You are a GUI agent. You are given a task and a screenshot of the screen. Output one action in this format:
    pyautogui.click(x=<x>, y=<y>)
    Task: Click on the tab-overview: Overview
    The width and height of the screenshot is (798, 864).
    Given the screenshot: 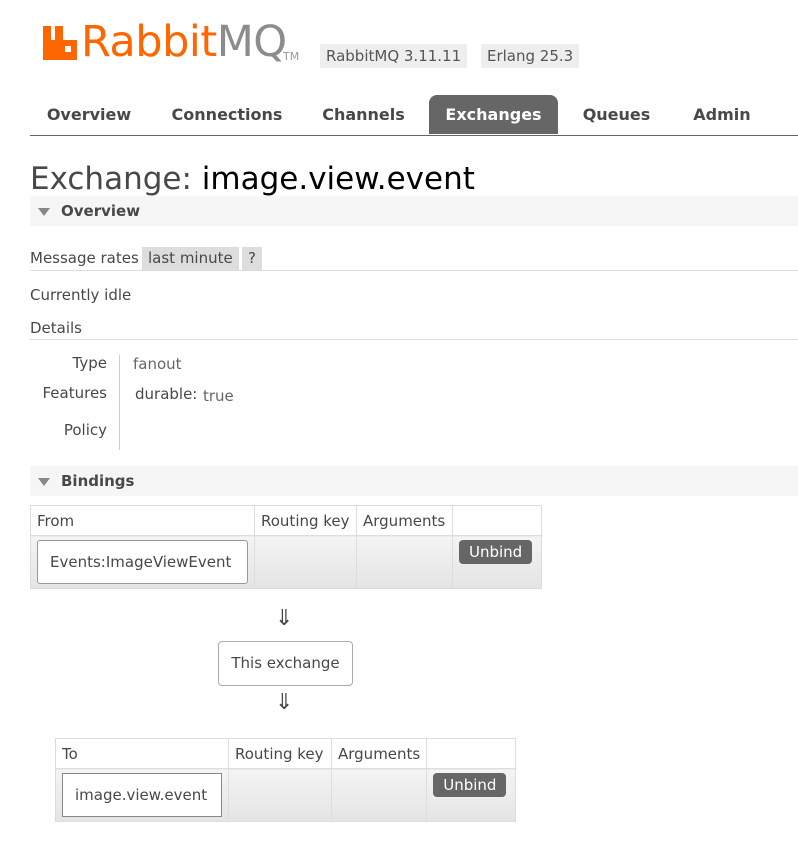 What is the action you would take?
    pyautogui.click(x=89, y=114)
    